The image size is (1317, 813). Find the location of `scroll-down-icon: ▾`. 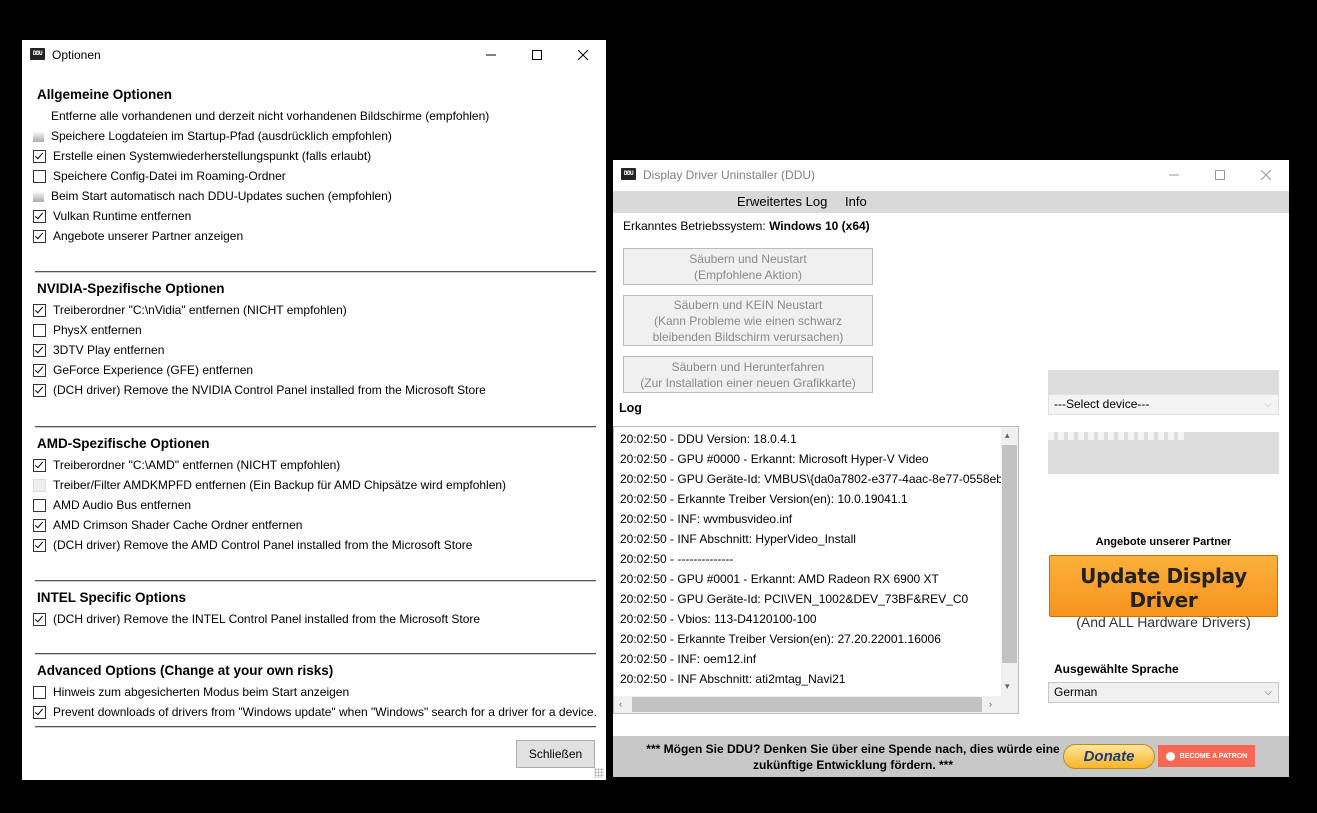

scroll-down-icon: ▾ is located at coordinates (1007, 686).